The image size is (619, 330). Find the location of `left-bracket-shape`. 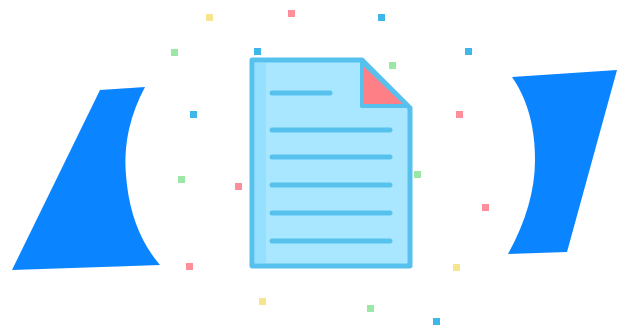

left-bracket-shape is located at coordinates (86, 178).